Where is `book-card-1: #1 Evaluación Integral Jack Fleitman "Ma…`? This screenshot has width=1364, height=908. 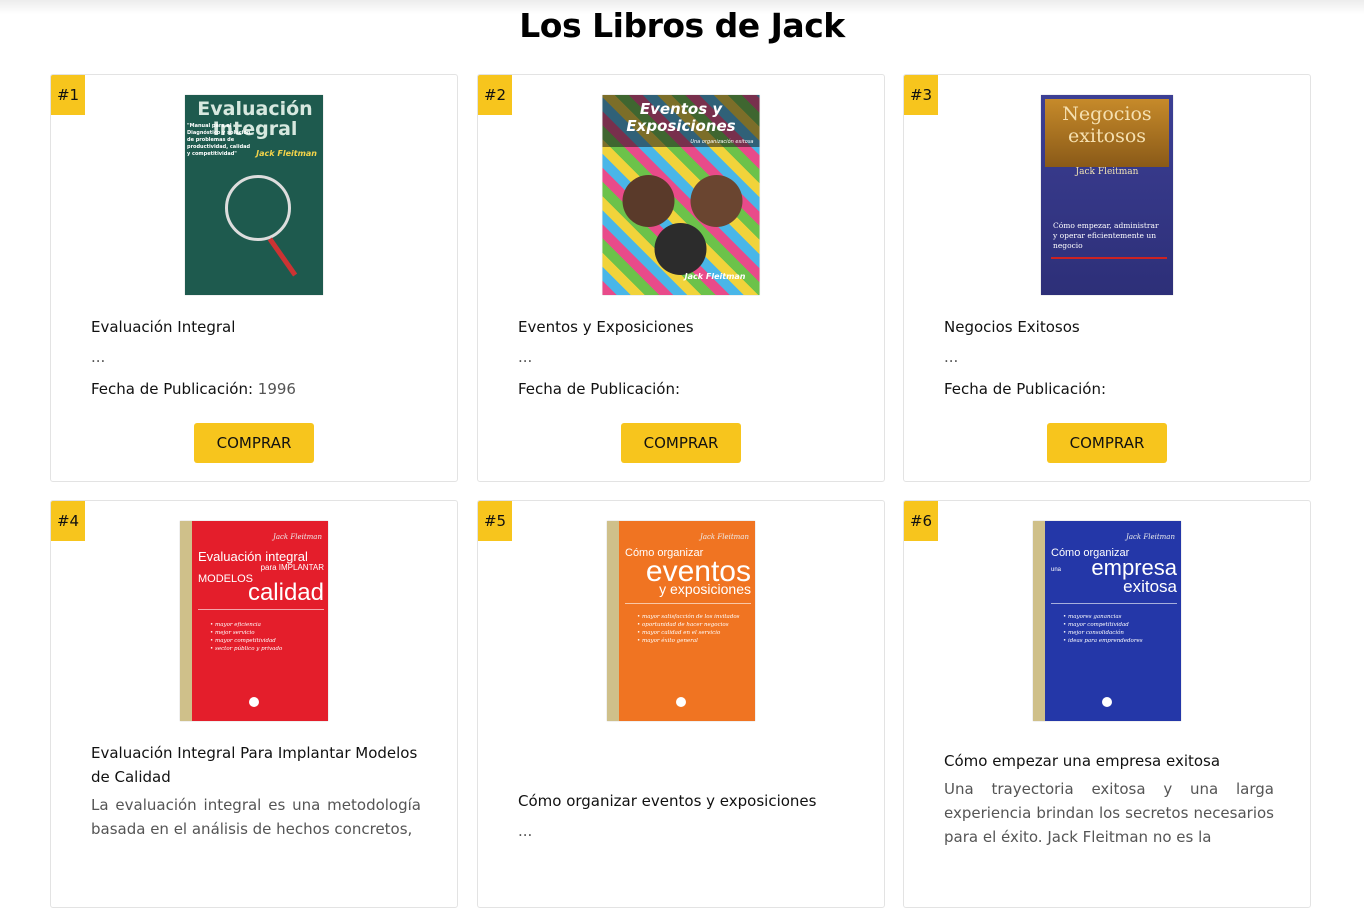 book-card-1: #1 Evaluación Integral Jack Fleitman "Ma… is located at coordinates (254, 278).